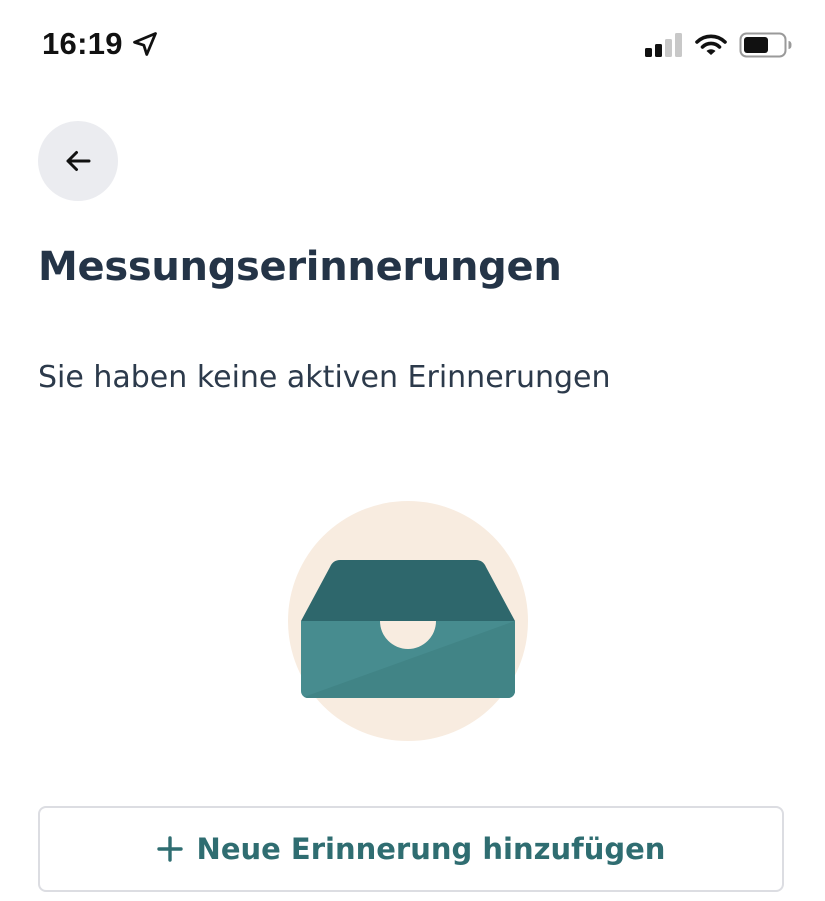  Describe the element at coordinates (663, 45) in the screenshot. I see `cellular-signal-icon` at that location.